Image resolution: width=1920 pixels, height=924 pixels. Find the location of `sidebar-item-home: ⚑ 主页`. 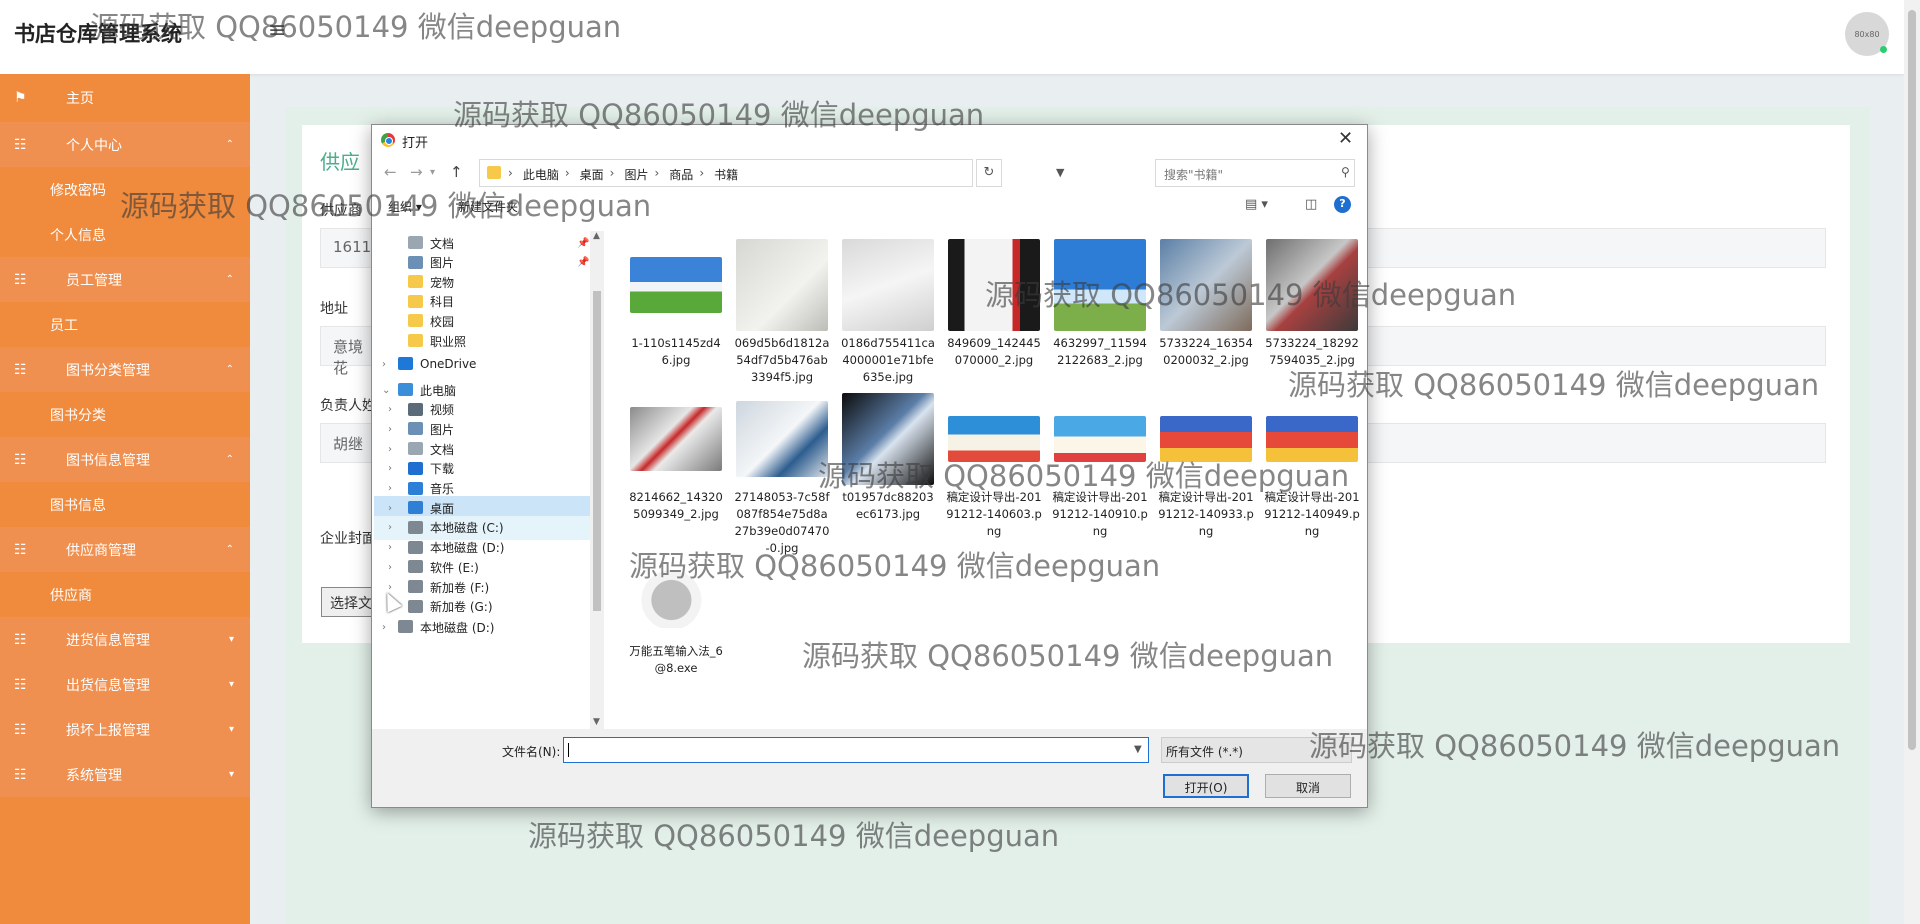

sidebar-item-home: ⚑ 主页 is located at coordinates (125, 98).